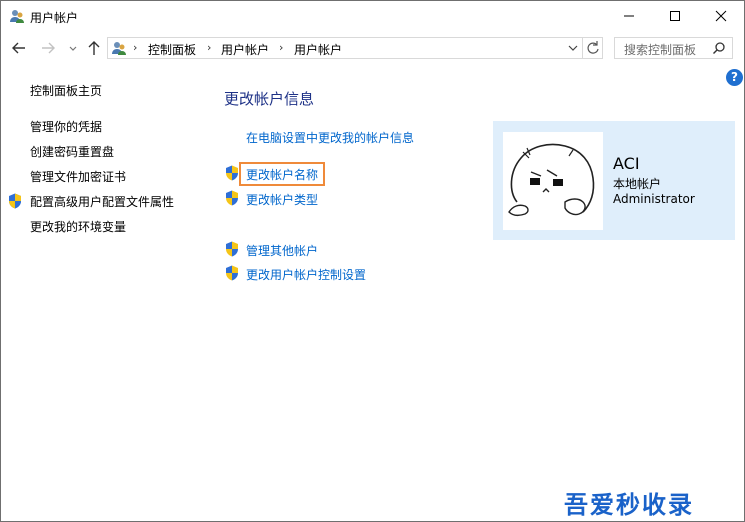 The height and width of the screenshot is (522, 745). I want to click on refresh-button, so click(592, 48).